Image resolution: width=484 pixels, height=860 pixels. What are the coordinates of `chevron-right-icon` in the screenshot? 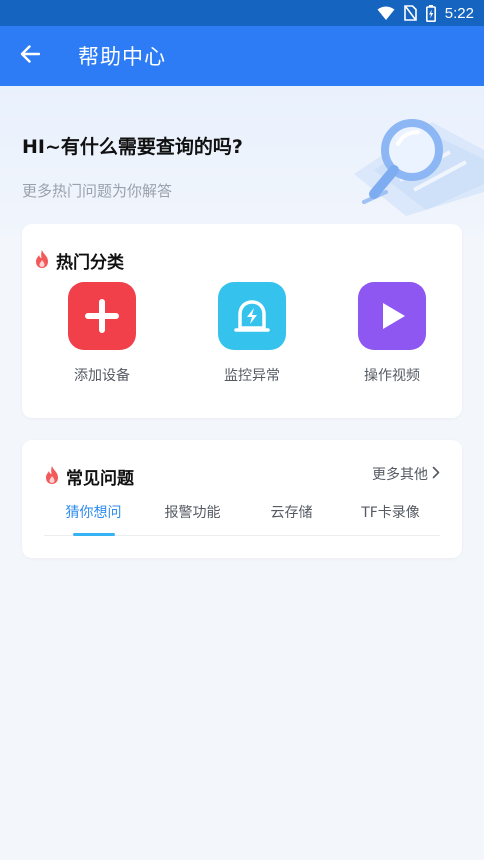 It's located at (436, 474).